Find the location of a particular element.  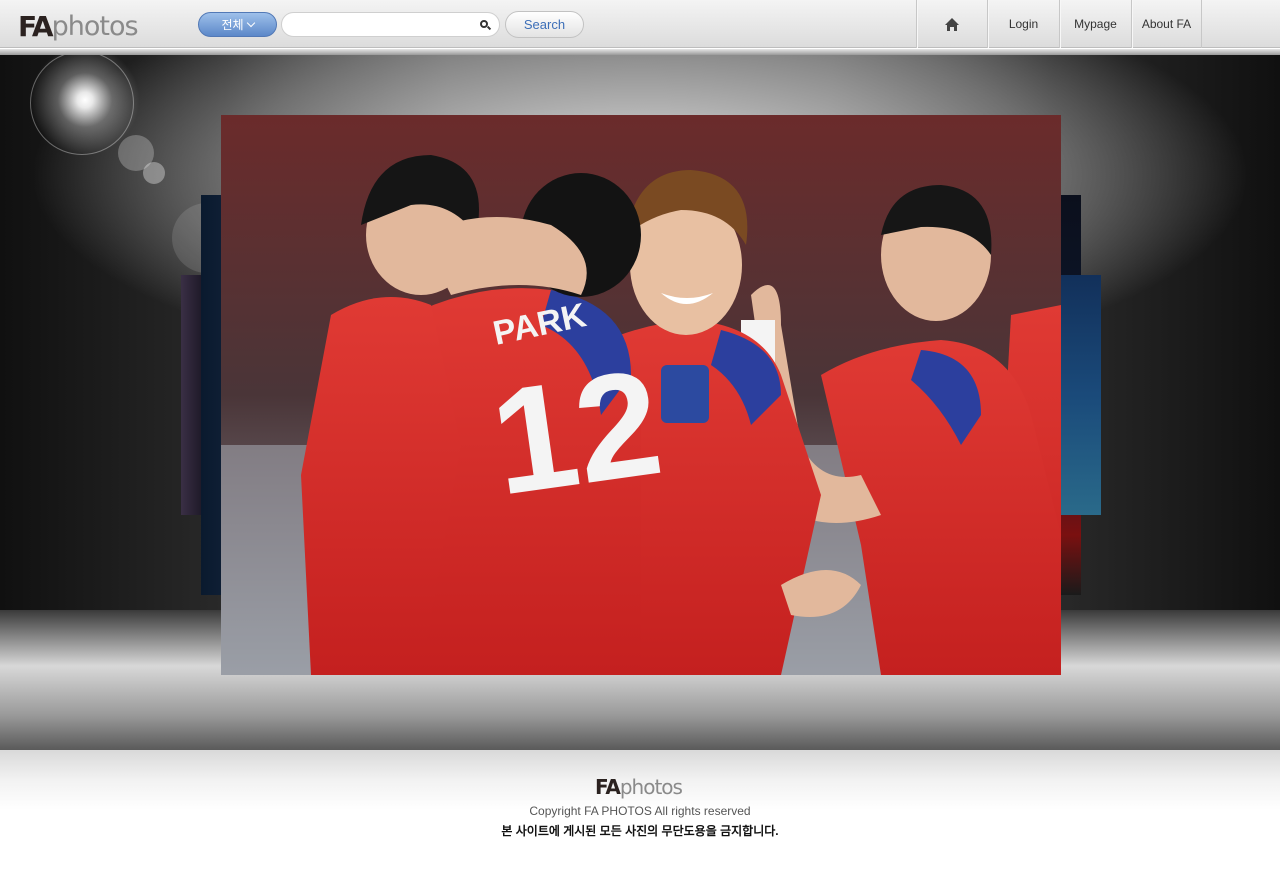

copyright-text: Copyright FA PHOTOS All rights reserved is located at coordinates (640, 811).